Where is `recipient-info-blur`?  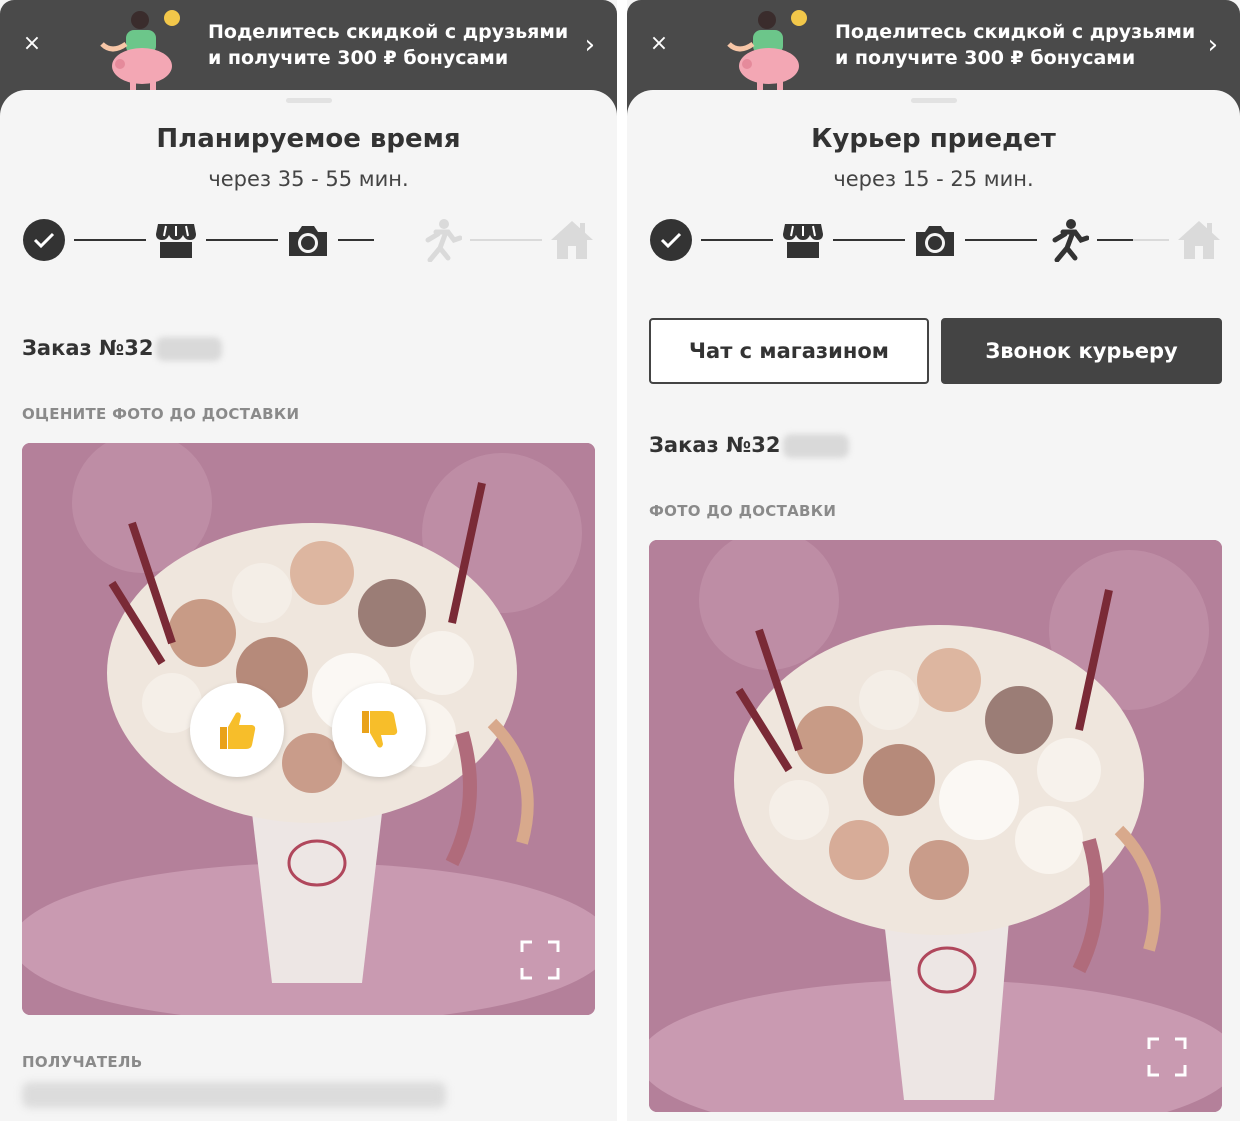
recipient-info-blur is located at coordinates (234, 1095).